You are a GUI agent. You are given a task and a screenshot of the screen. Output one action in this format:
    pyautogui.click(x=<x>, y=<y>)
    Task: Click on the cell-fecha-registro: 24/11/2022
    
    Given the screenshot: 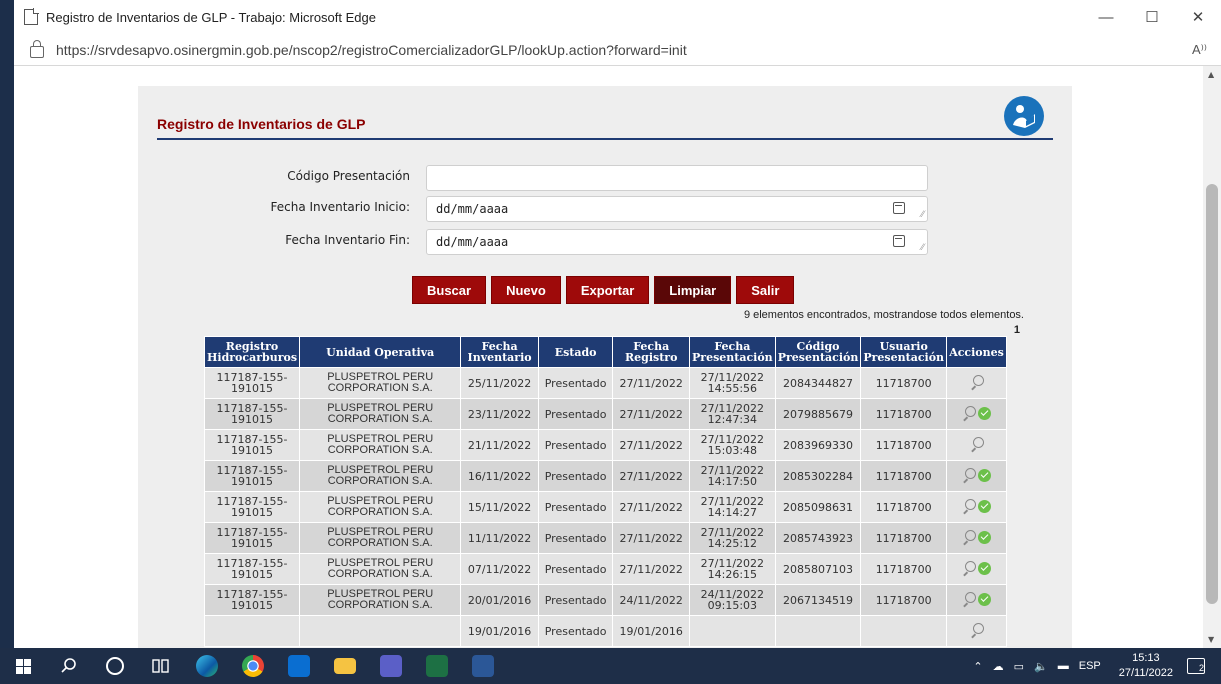 What is the action you would take?
    pyautogui.click(x=651, y=600)
    